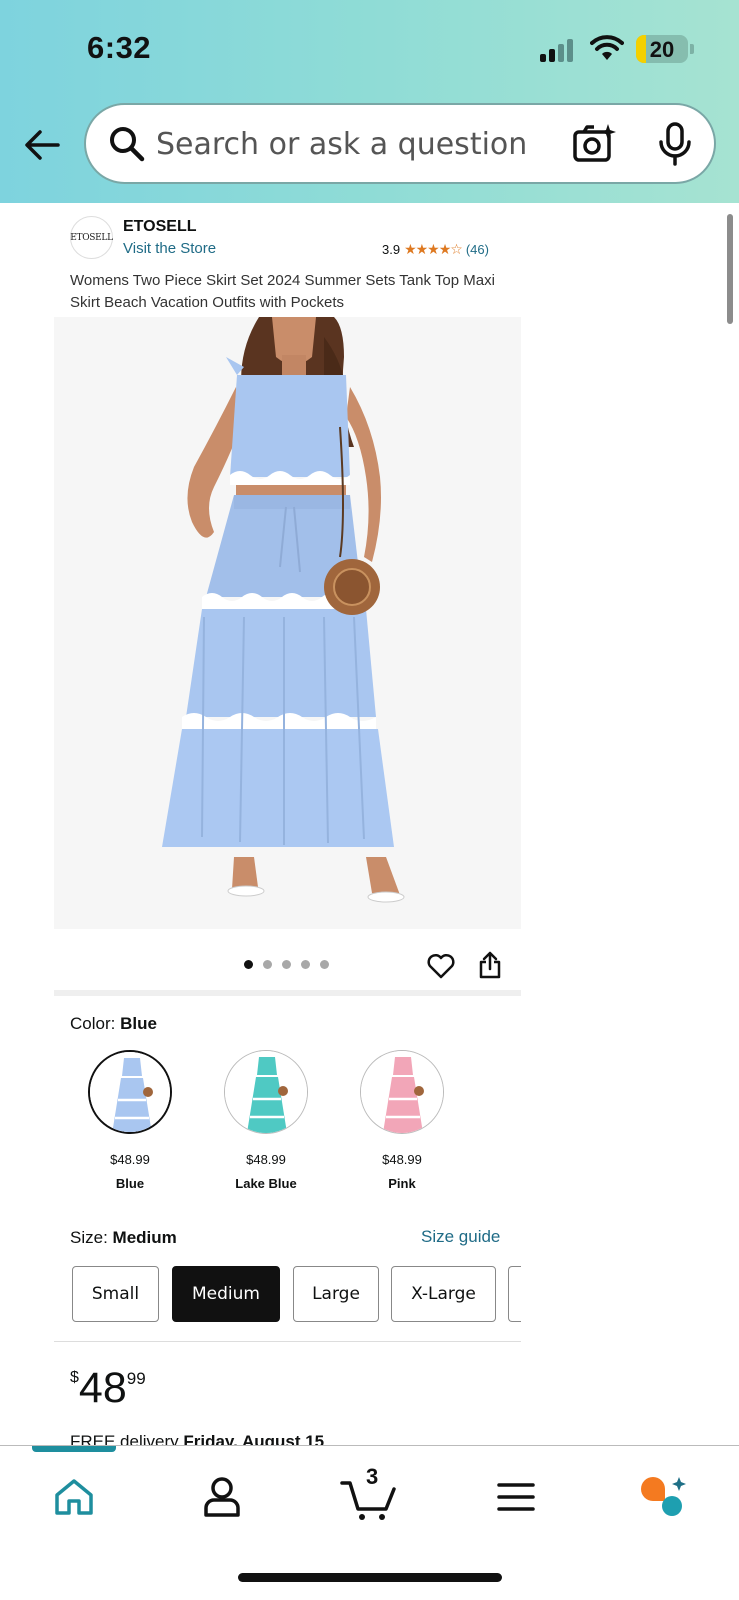  I want to click on size-guide-link: Size guide, so click(460, 1237).